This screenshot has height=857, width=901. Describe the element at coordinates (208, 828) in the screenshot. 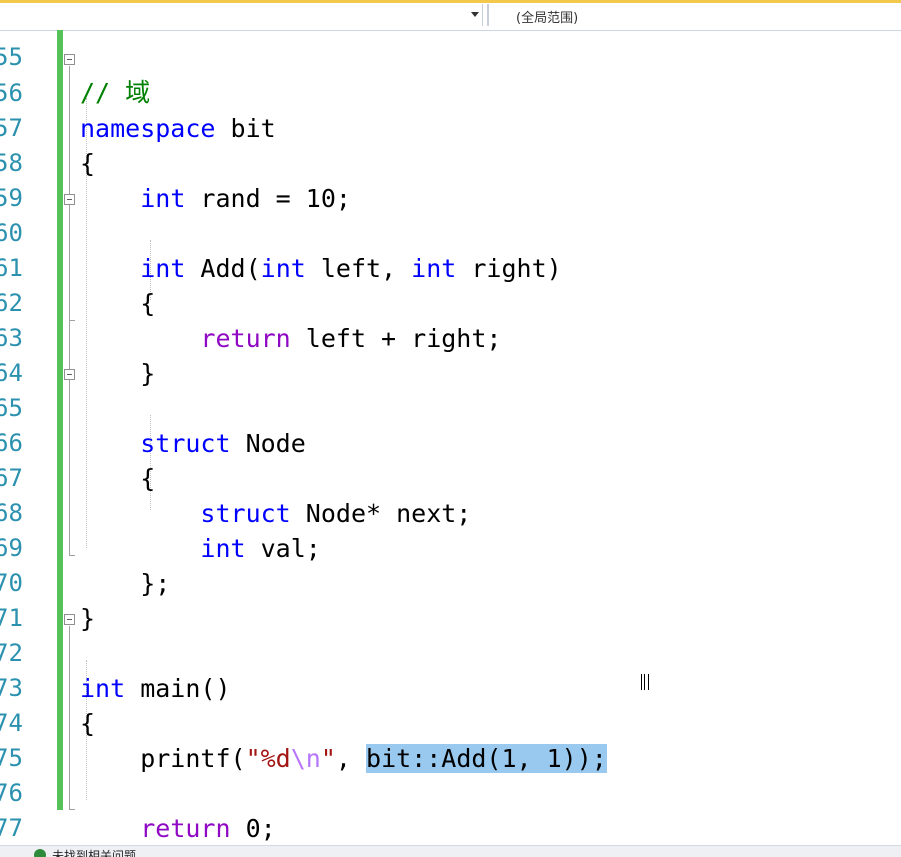

I see `code-text: return 0;` at that location.